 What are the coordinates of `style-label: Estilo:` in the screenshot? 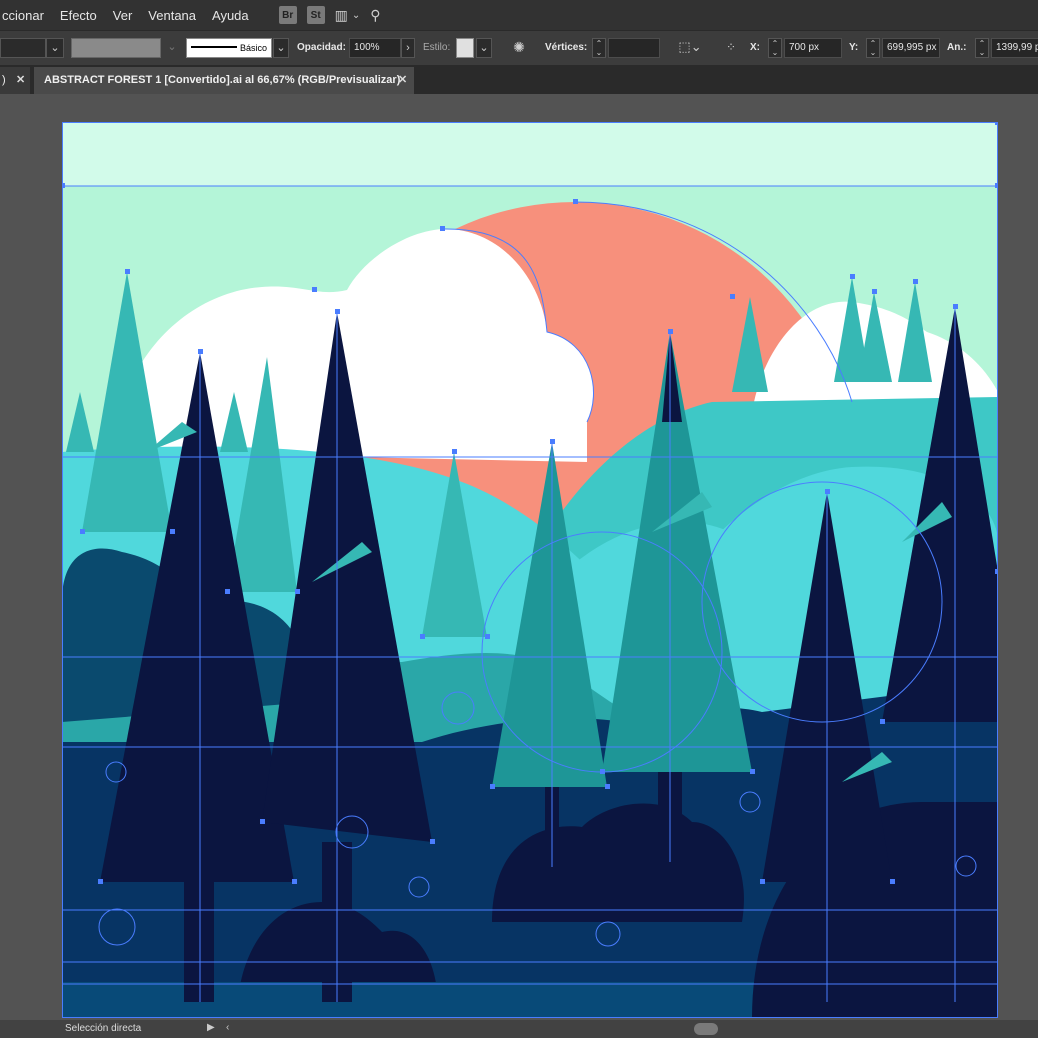 It's located at (437, 47).